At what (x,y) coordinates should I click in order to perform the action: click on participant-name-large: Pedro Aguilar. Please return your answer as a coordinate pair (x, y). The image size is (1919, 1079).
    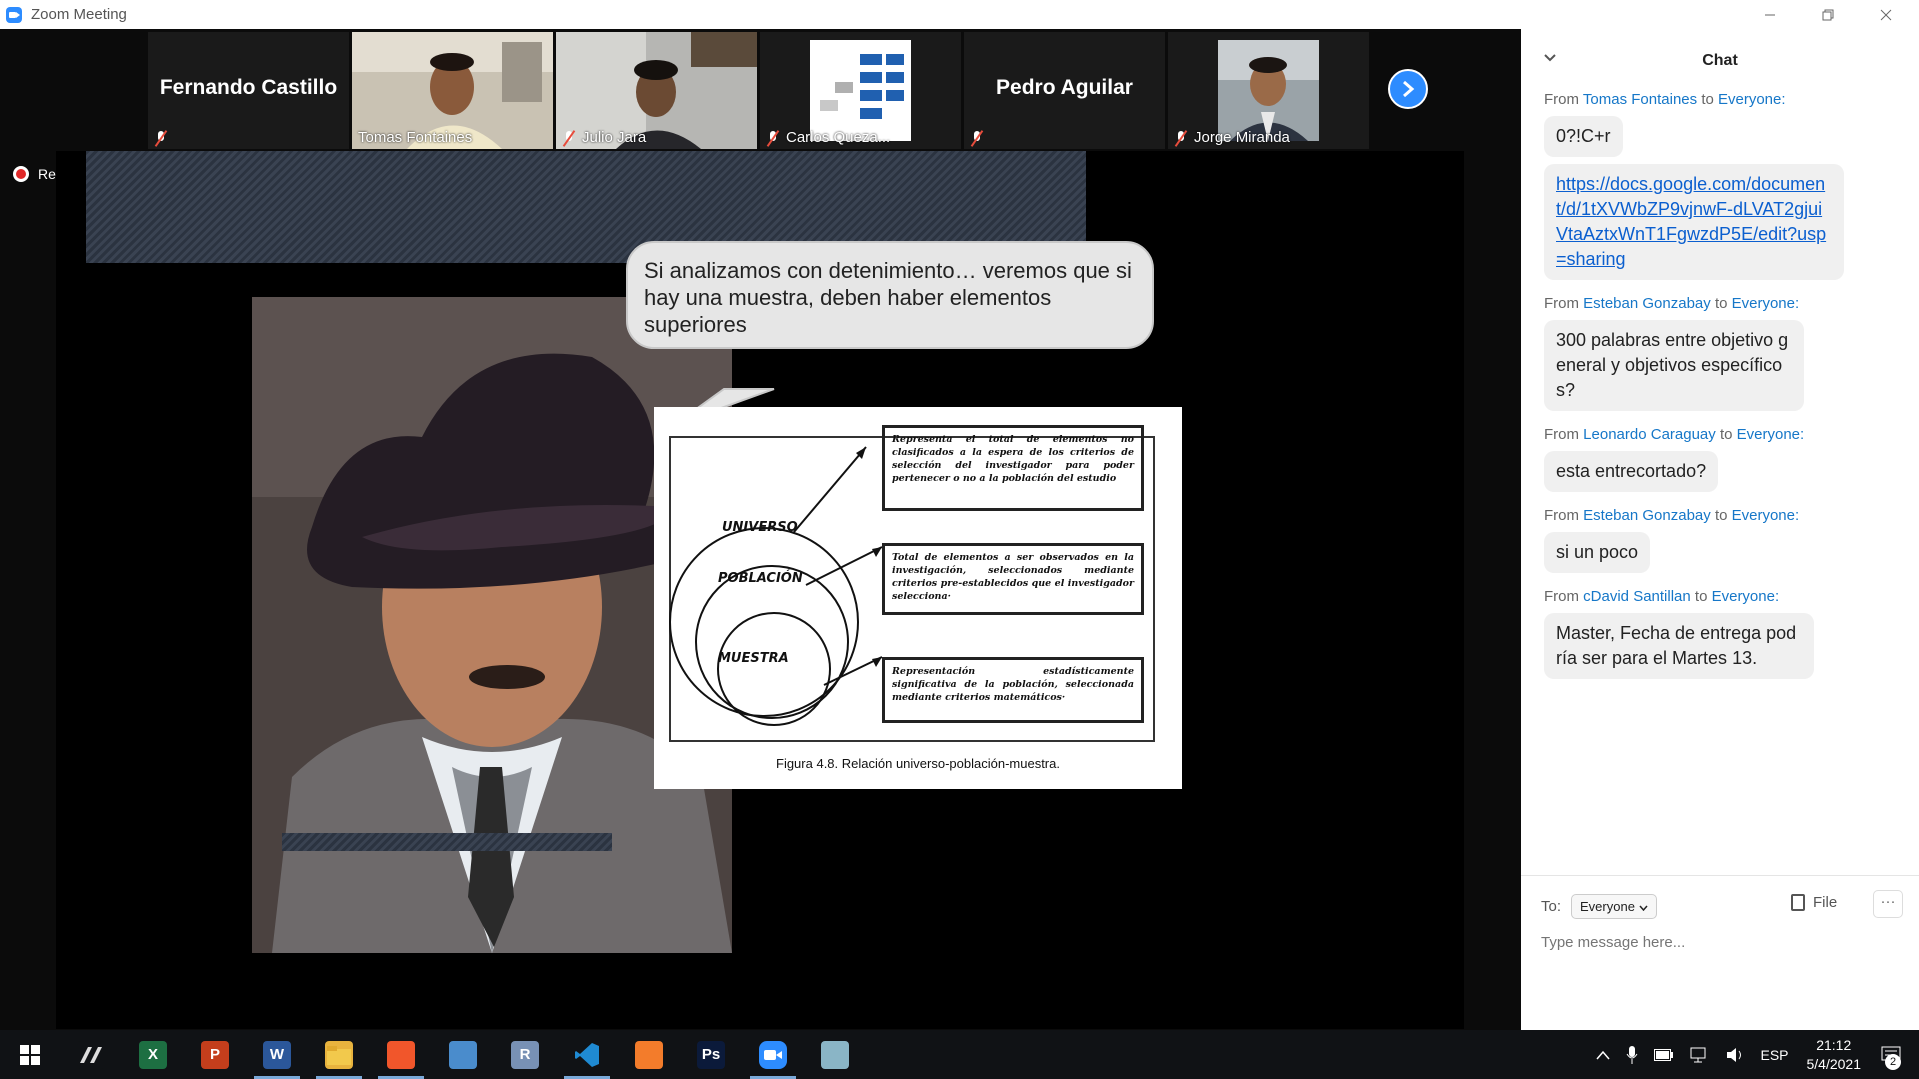
    Looking at the image, I should click on (1064, 87).